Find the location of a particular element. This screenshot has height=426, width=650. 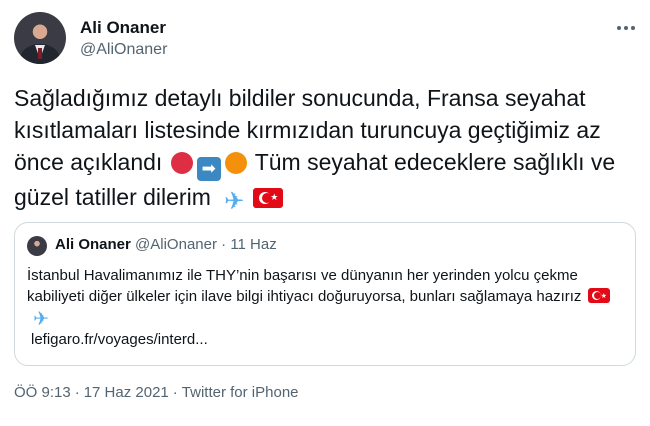

orange-circle-icon is located at coordinates (235, 163).